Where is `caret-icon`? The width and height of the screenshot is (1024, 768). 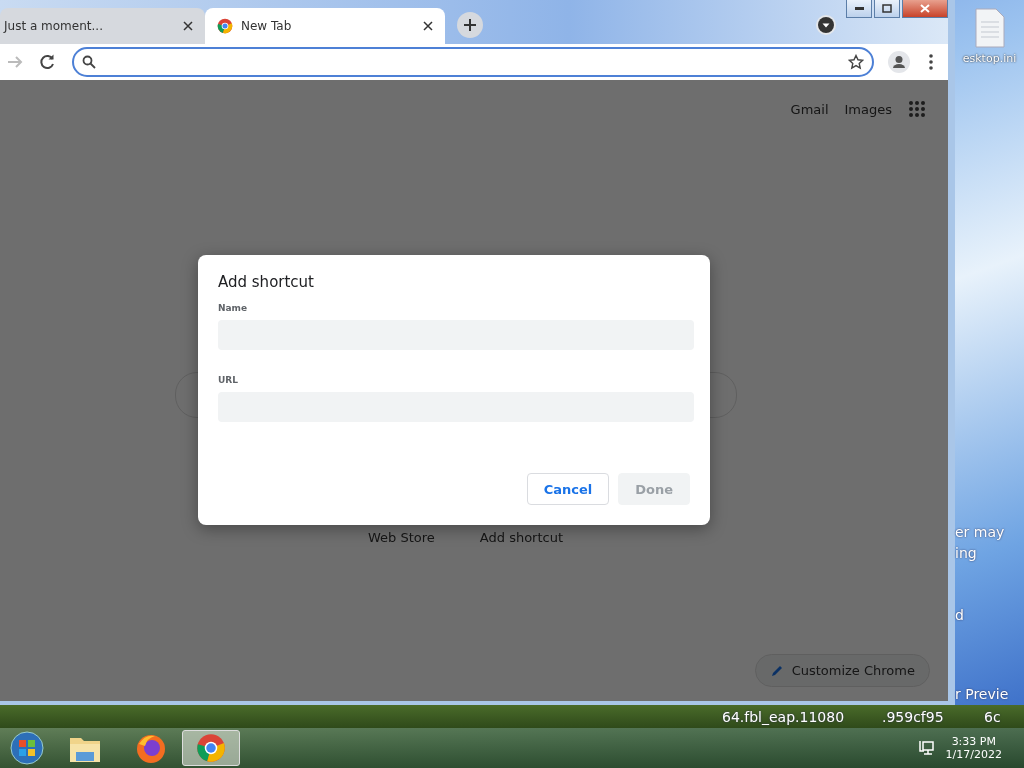
caret-icon is located at coordinates (826, 25).